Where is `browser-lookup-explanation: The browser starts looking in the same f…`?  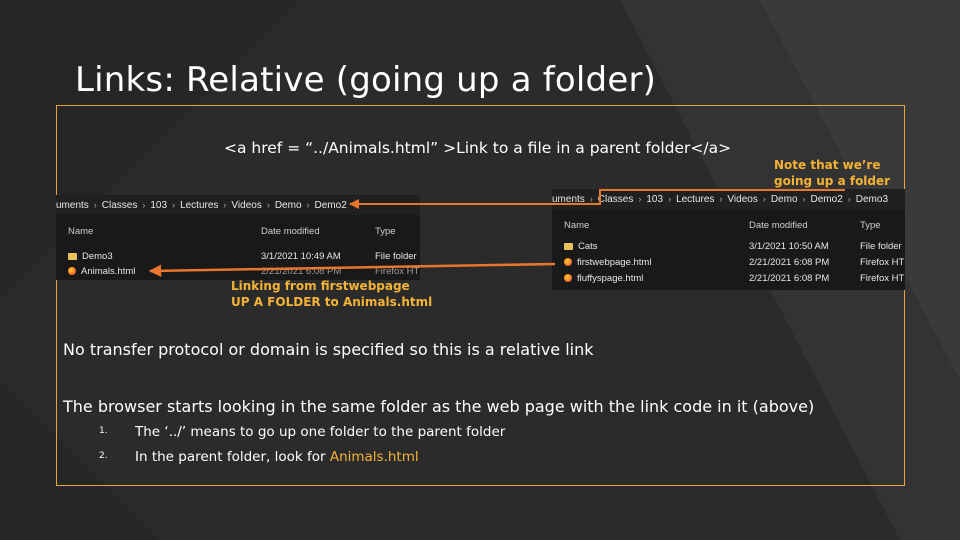
browser-lookup-explanation: The browser starts looking in the same f… is located at coordinates (439, 406).